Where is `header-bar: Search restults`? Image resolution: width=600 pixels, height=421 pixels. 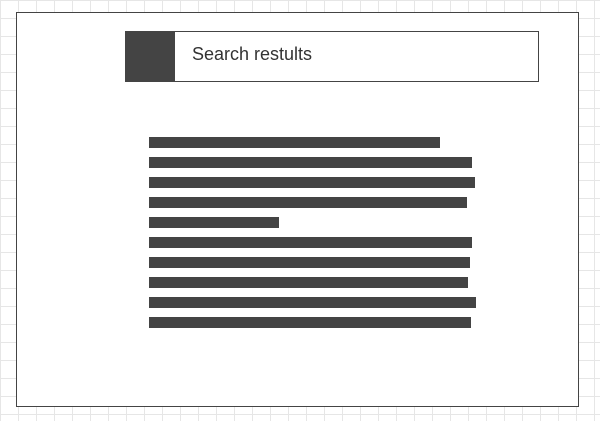 header-bar: Search restults is located at coordinates (332, 56).